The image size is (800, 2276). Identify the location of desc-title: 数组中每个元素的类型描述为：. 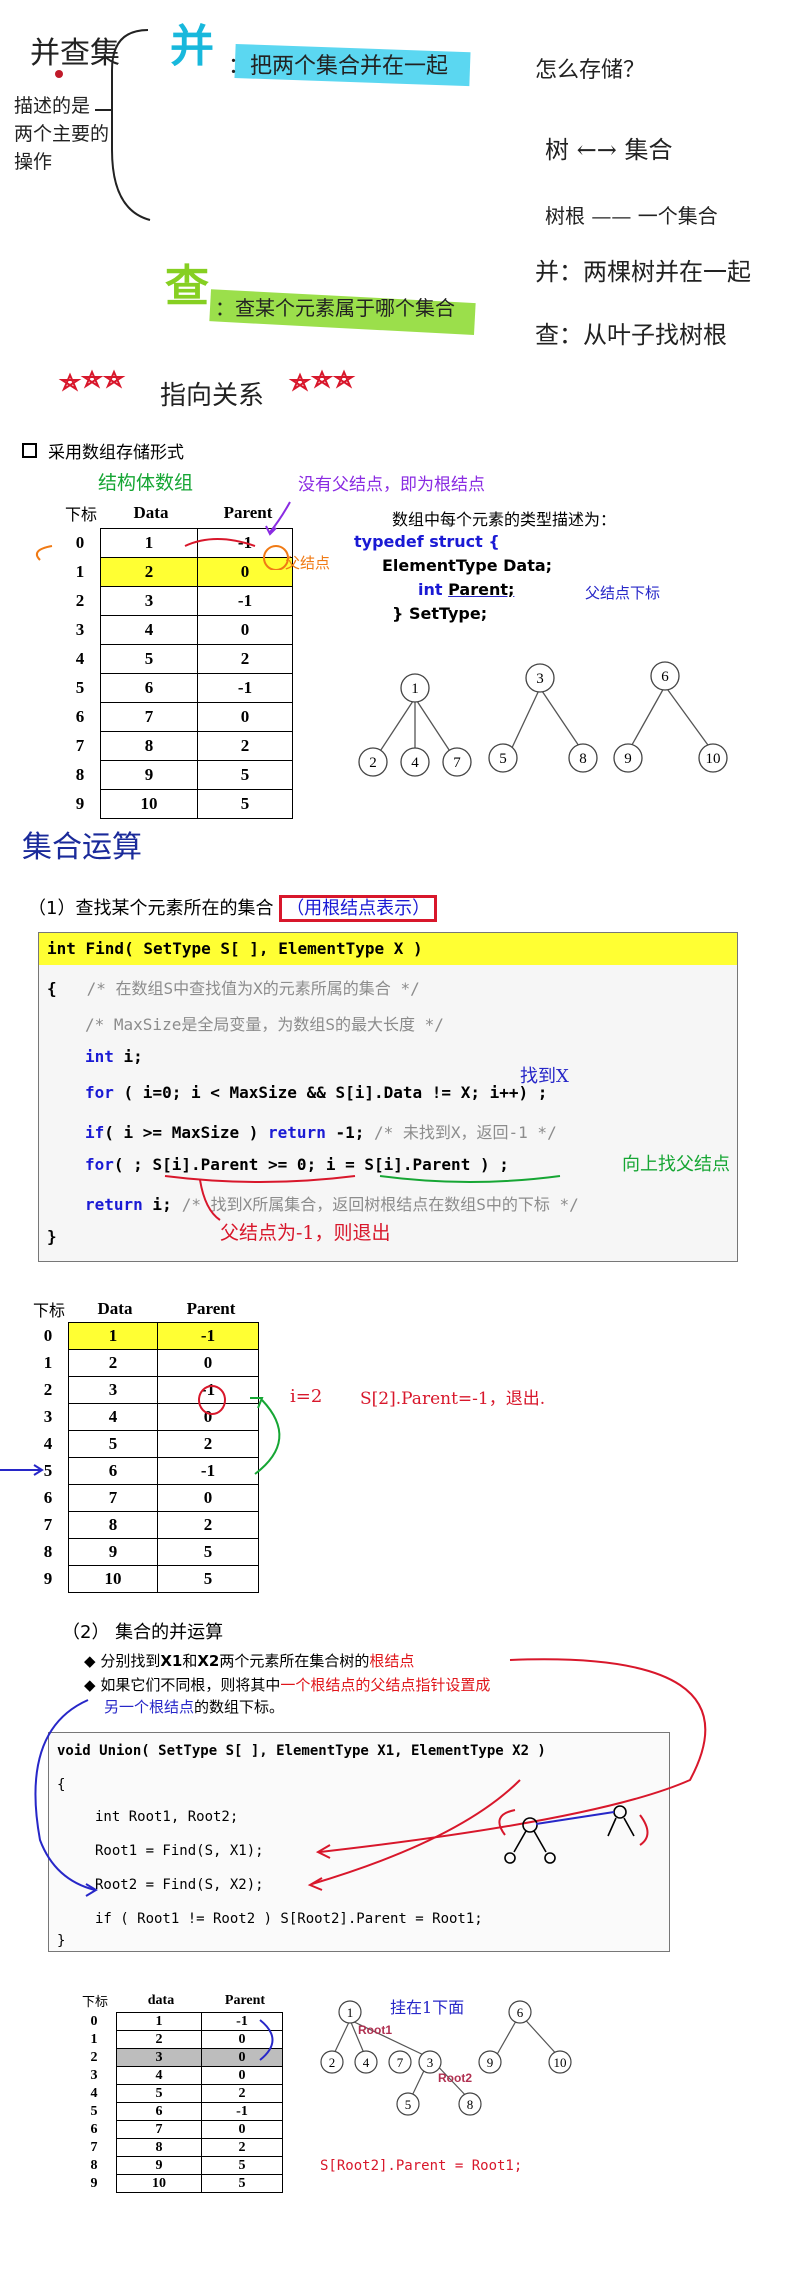
(504, 519).